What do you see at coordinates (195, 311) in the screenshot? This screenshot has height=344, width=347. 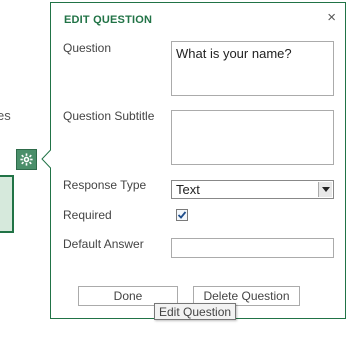 I see `tooltip: Edit Question` at bounding box center [195, 311].